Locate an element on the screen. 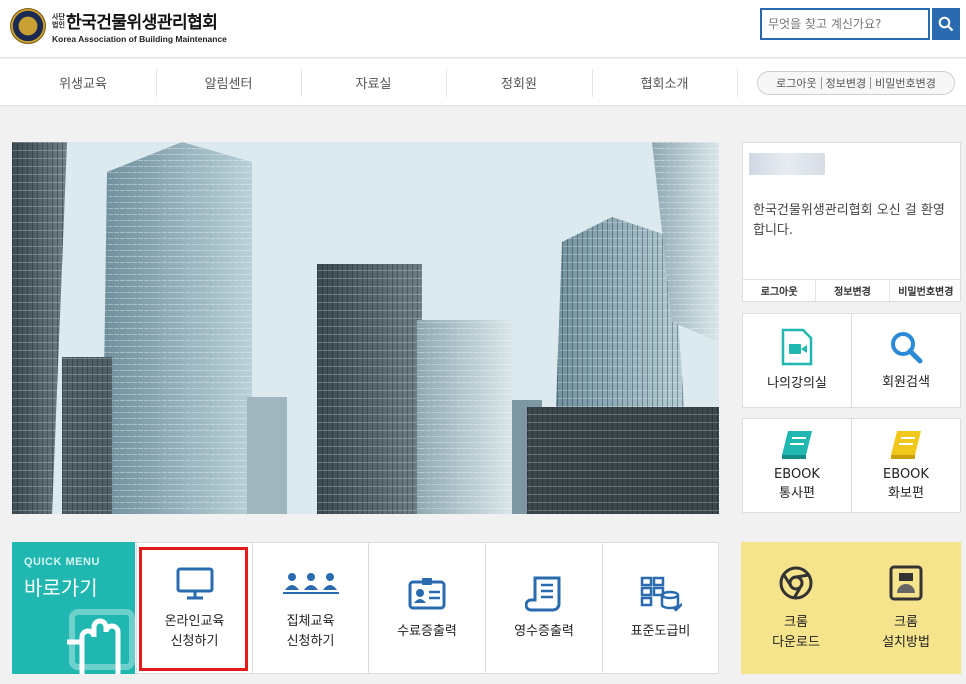 The width and height of the screenshot is (966, 684). main-nav: 위생교육 알림센터 자료실 정회원 협회소개 로그아웃 정보변경 비밀번호변경 is located at coordinates (483, 82).